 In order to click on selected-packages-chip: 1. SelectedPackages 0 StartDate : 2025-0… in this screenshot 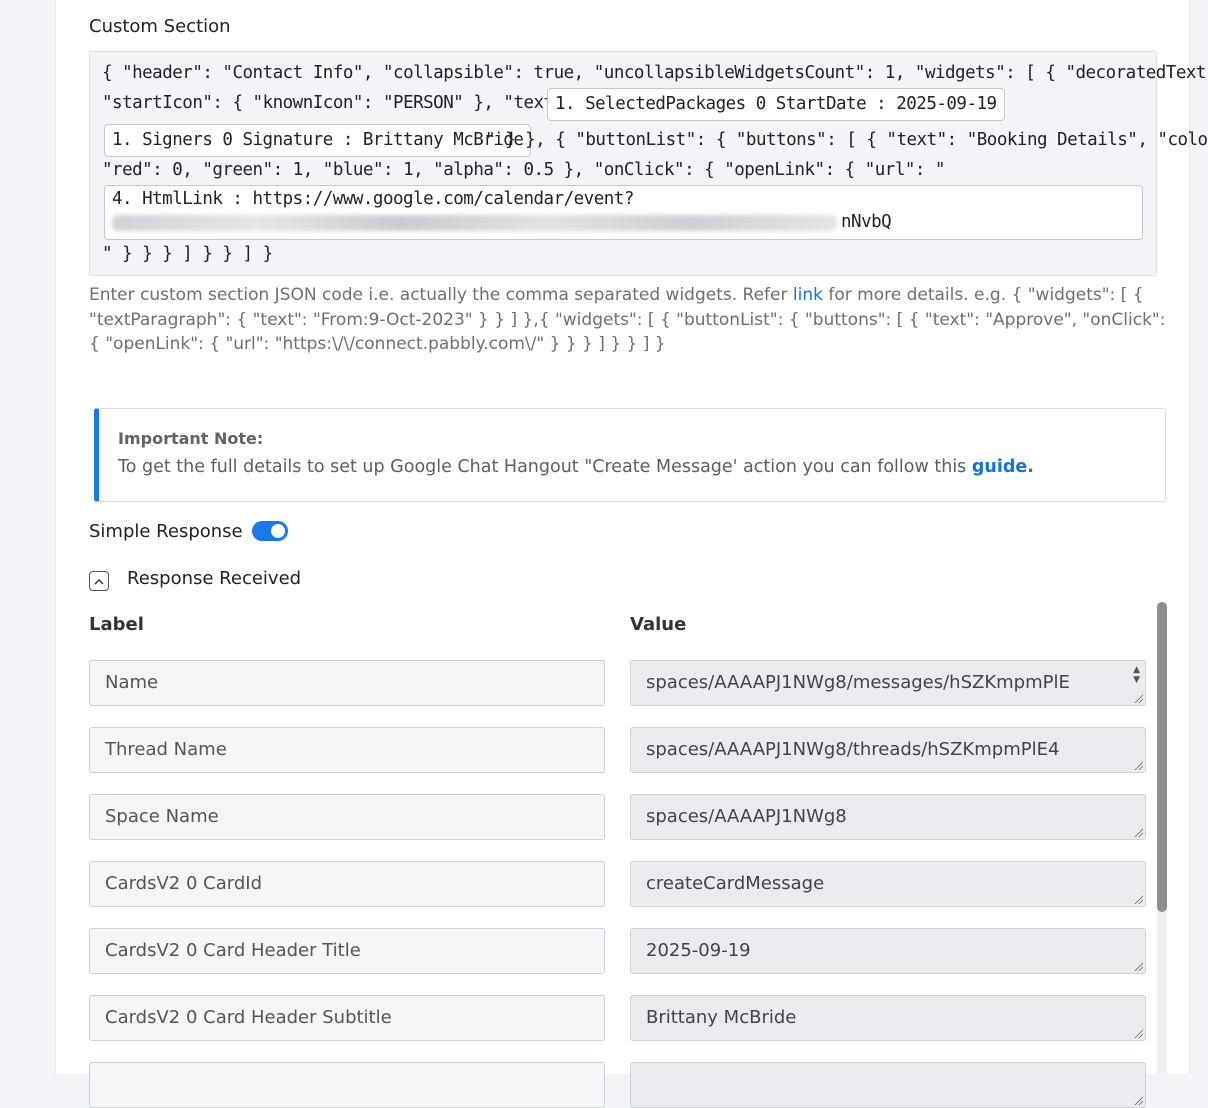, I will do `click(776, 104)`.